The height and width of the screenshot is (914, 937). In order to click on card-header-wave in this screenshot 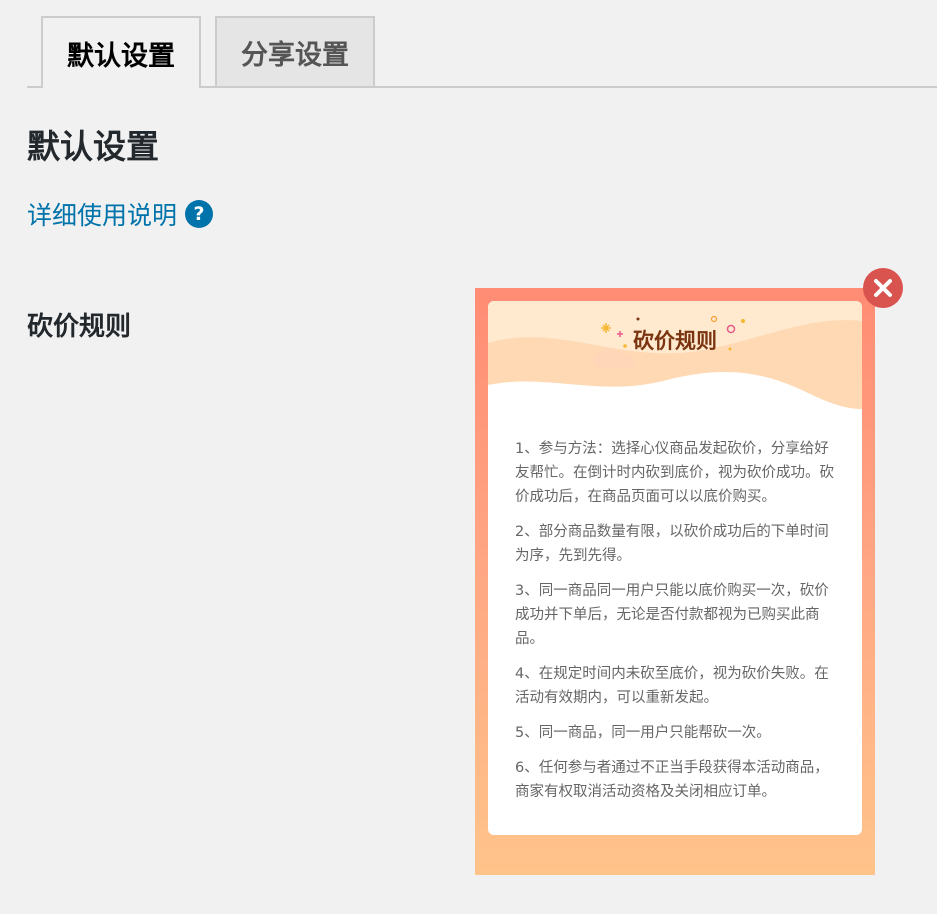, I will do `click(675, 361)`.